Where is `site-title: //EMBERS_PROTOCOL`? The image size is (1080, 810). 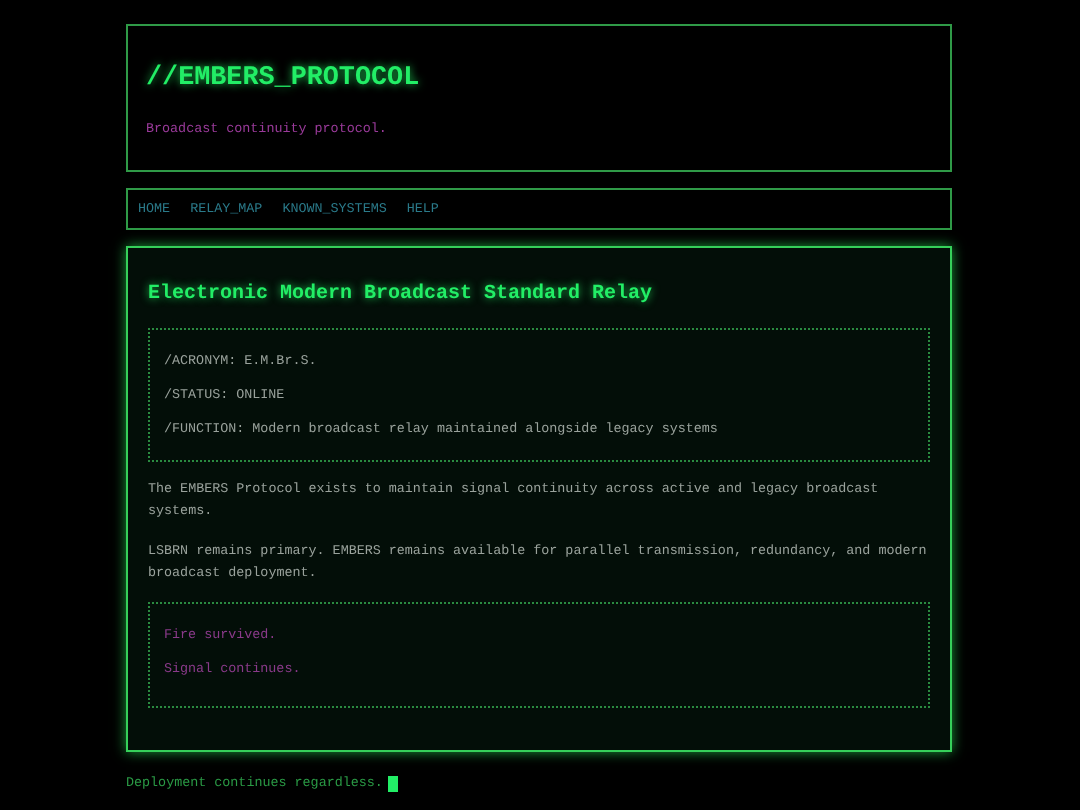
site-title: //EMBERS_PROTOCOL is located at coordinates (284, 79).